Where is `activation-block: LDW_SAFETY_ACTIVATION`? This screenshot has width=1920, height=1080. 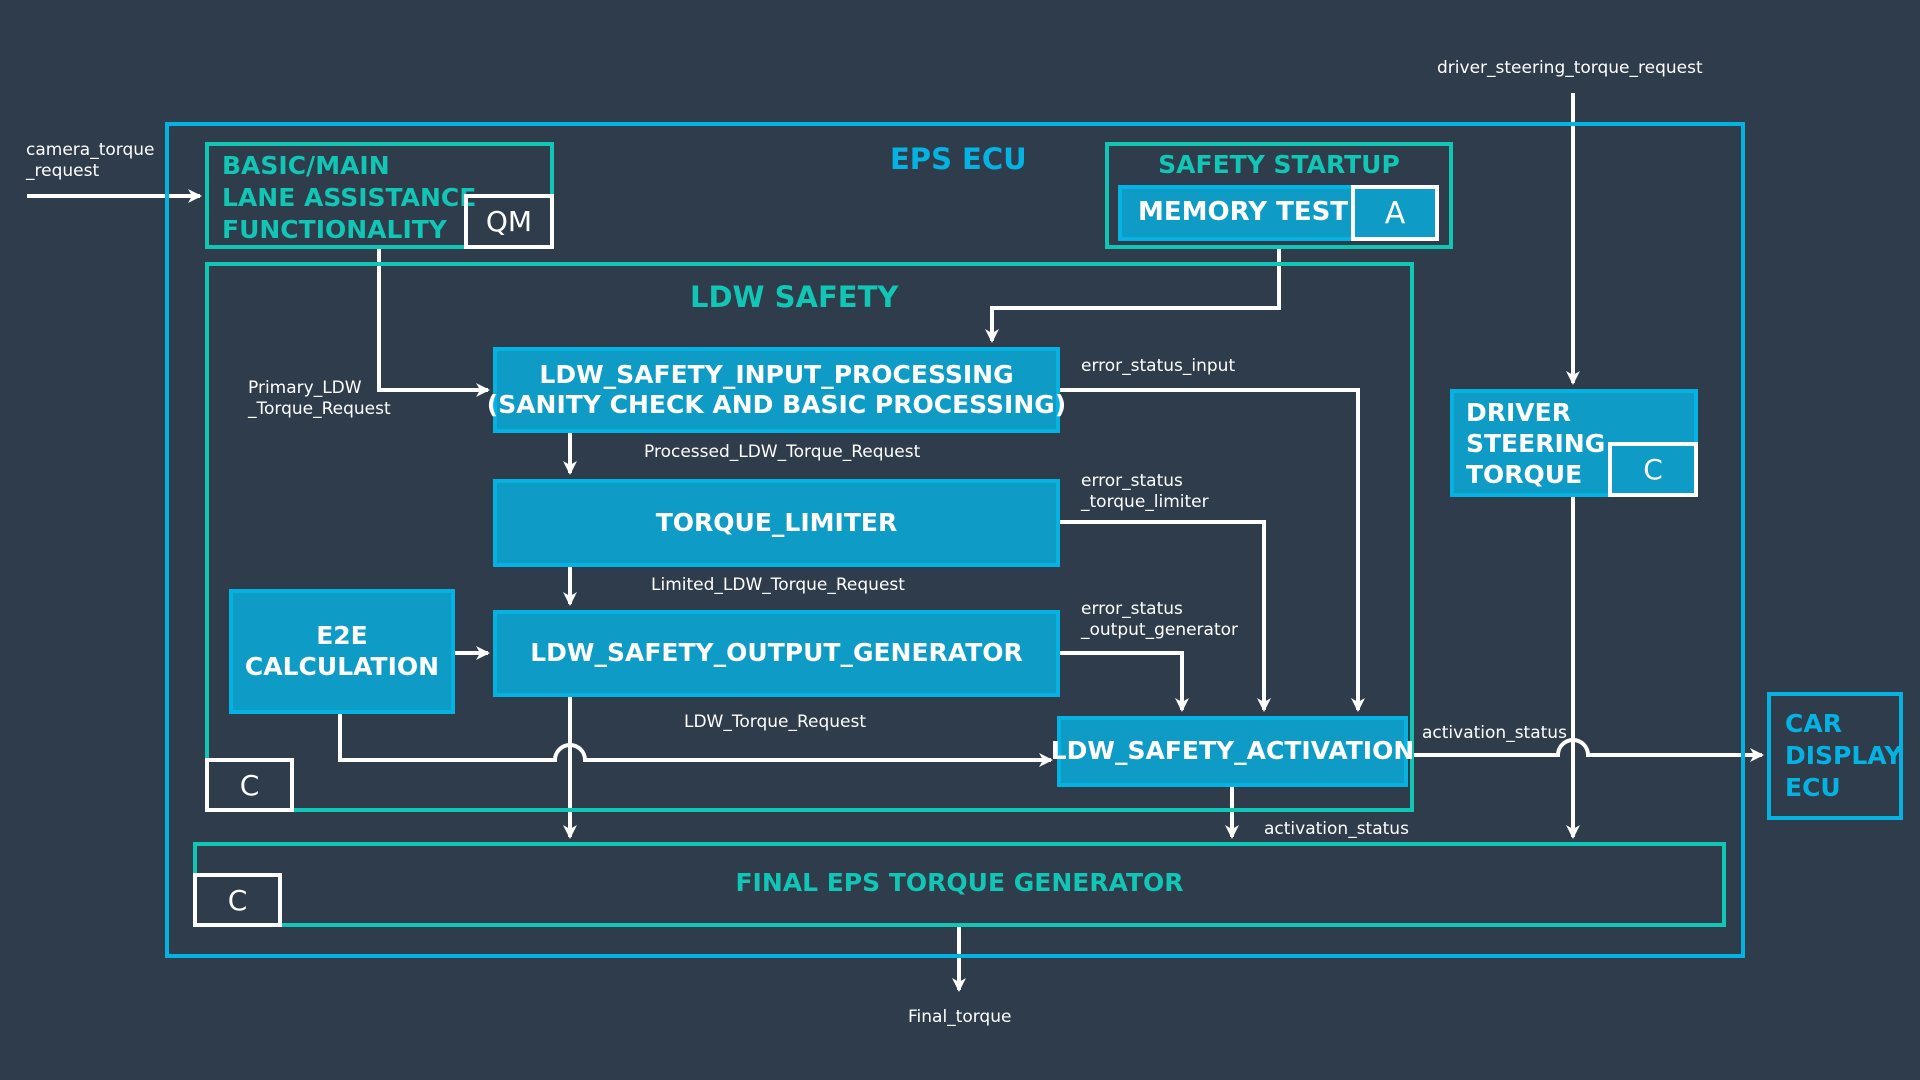 activation-block: LDW_SAFETY_ACTIVATION is located at coordinates (1232, 751).